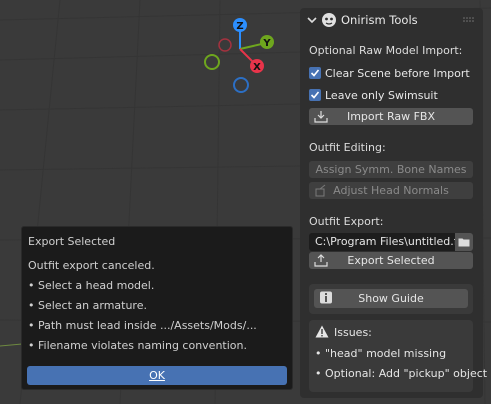  I want to click on leave-swimsuit-checkbox: Leave only Swimsuit, so click(373, 95).